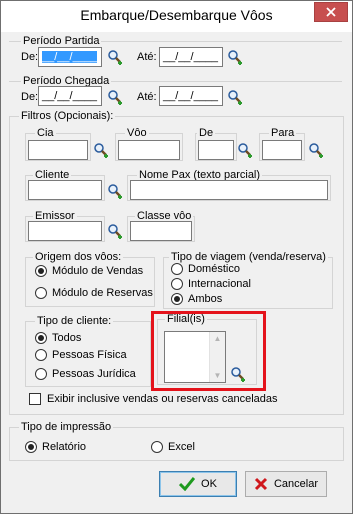 Image resolution: width=353 pixels, height=514 pixels. I want to click on x-icon, so click(261, 484).